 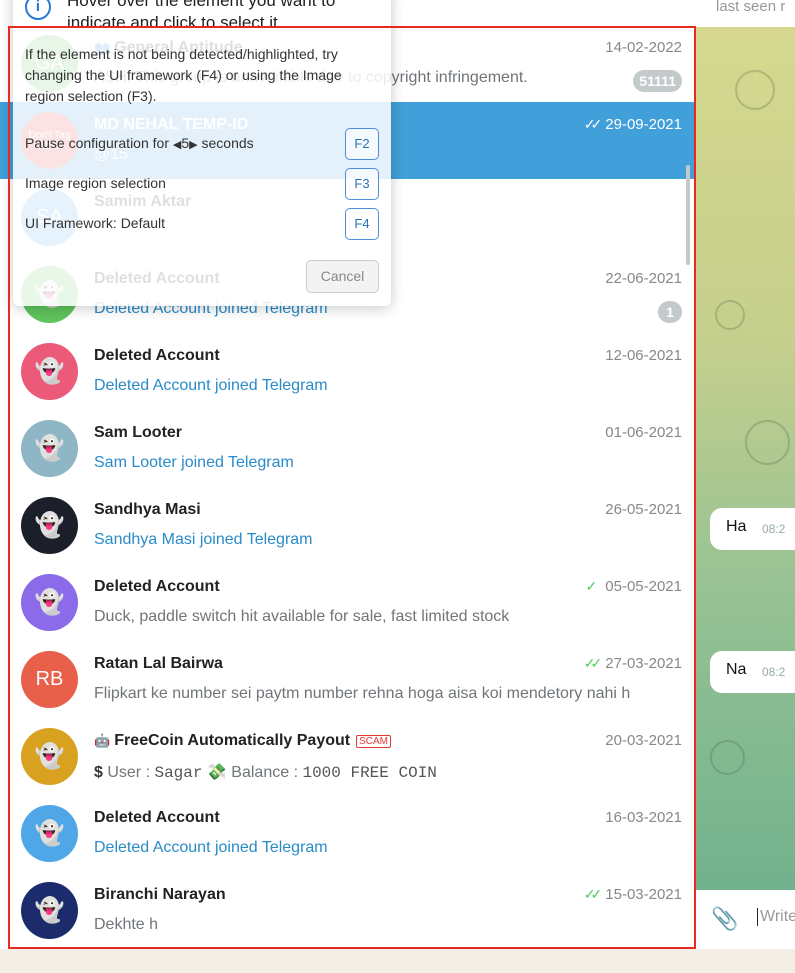 I want to click on unread-badge: 51111, so click(x=657, y=81).